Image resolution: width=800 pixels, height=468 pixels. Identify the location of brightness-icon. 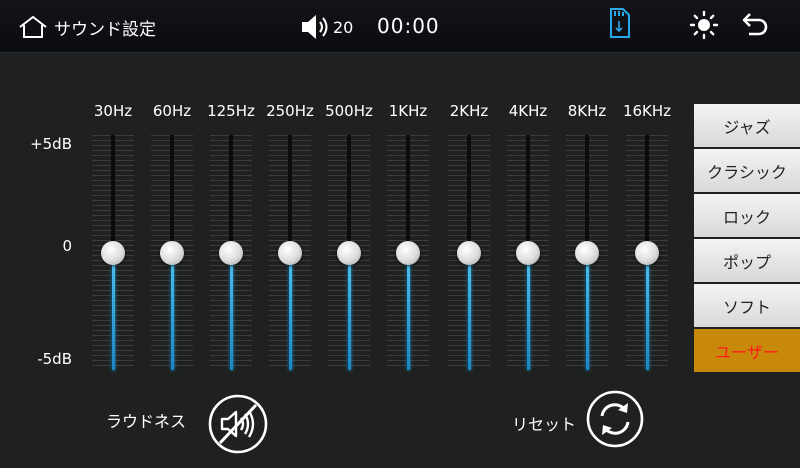
(704, 25).